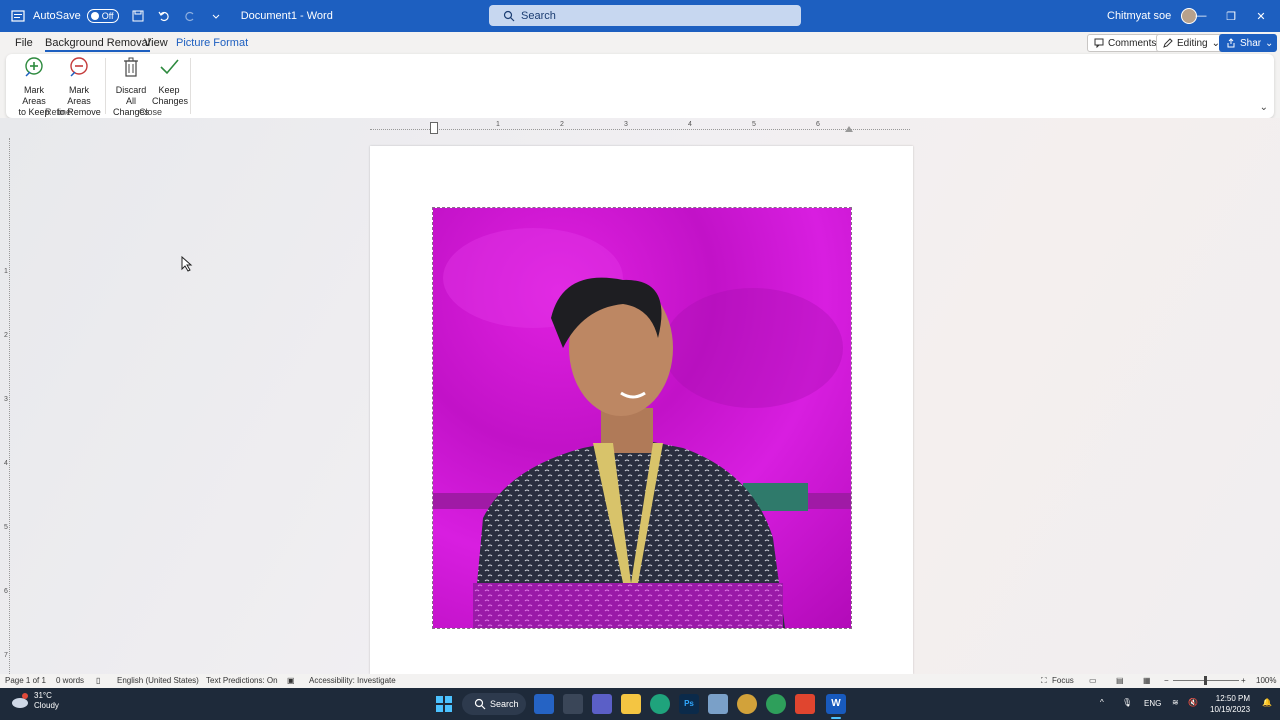 Image resolution: width=1280 pixels, height=720 pixels. Describe the element at coordinates (689, 704) in the screenshot. I see `photoshop-icon: Ps` at that location.